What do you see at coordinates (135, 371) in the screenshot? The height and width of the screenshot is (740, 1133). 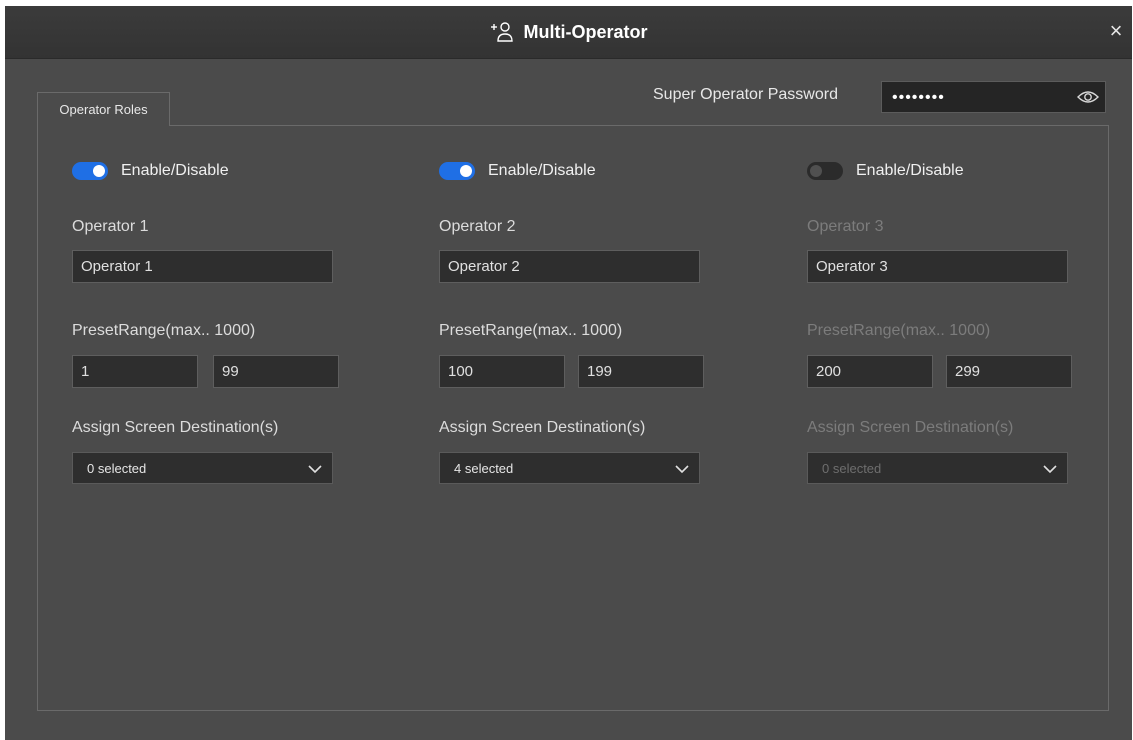 I see `operator-1-preset-min-input` at bounding box center [135, 371].